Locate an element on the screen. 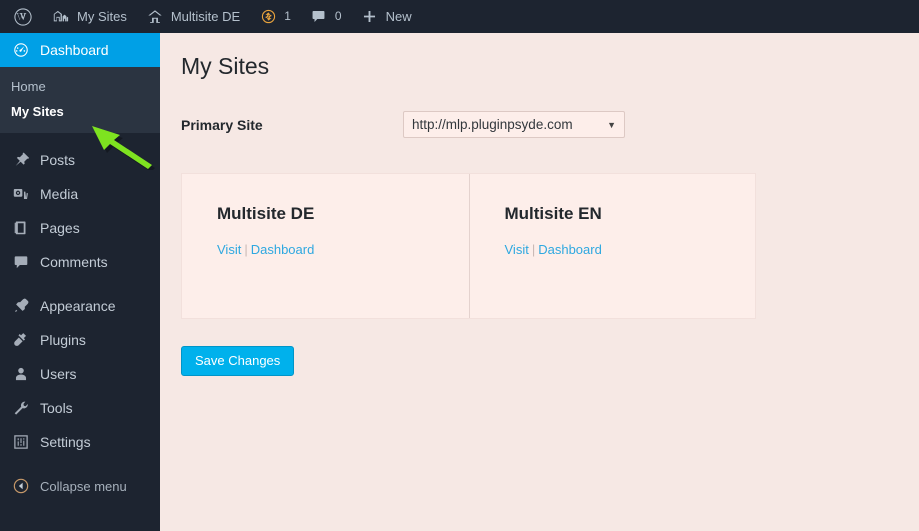 The image size is (919, 531). wordpress-icon is located at coordinates (23, 17).